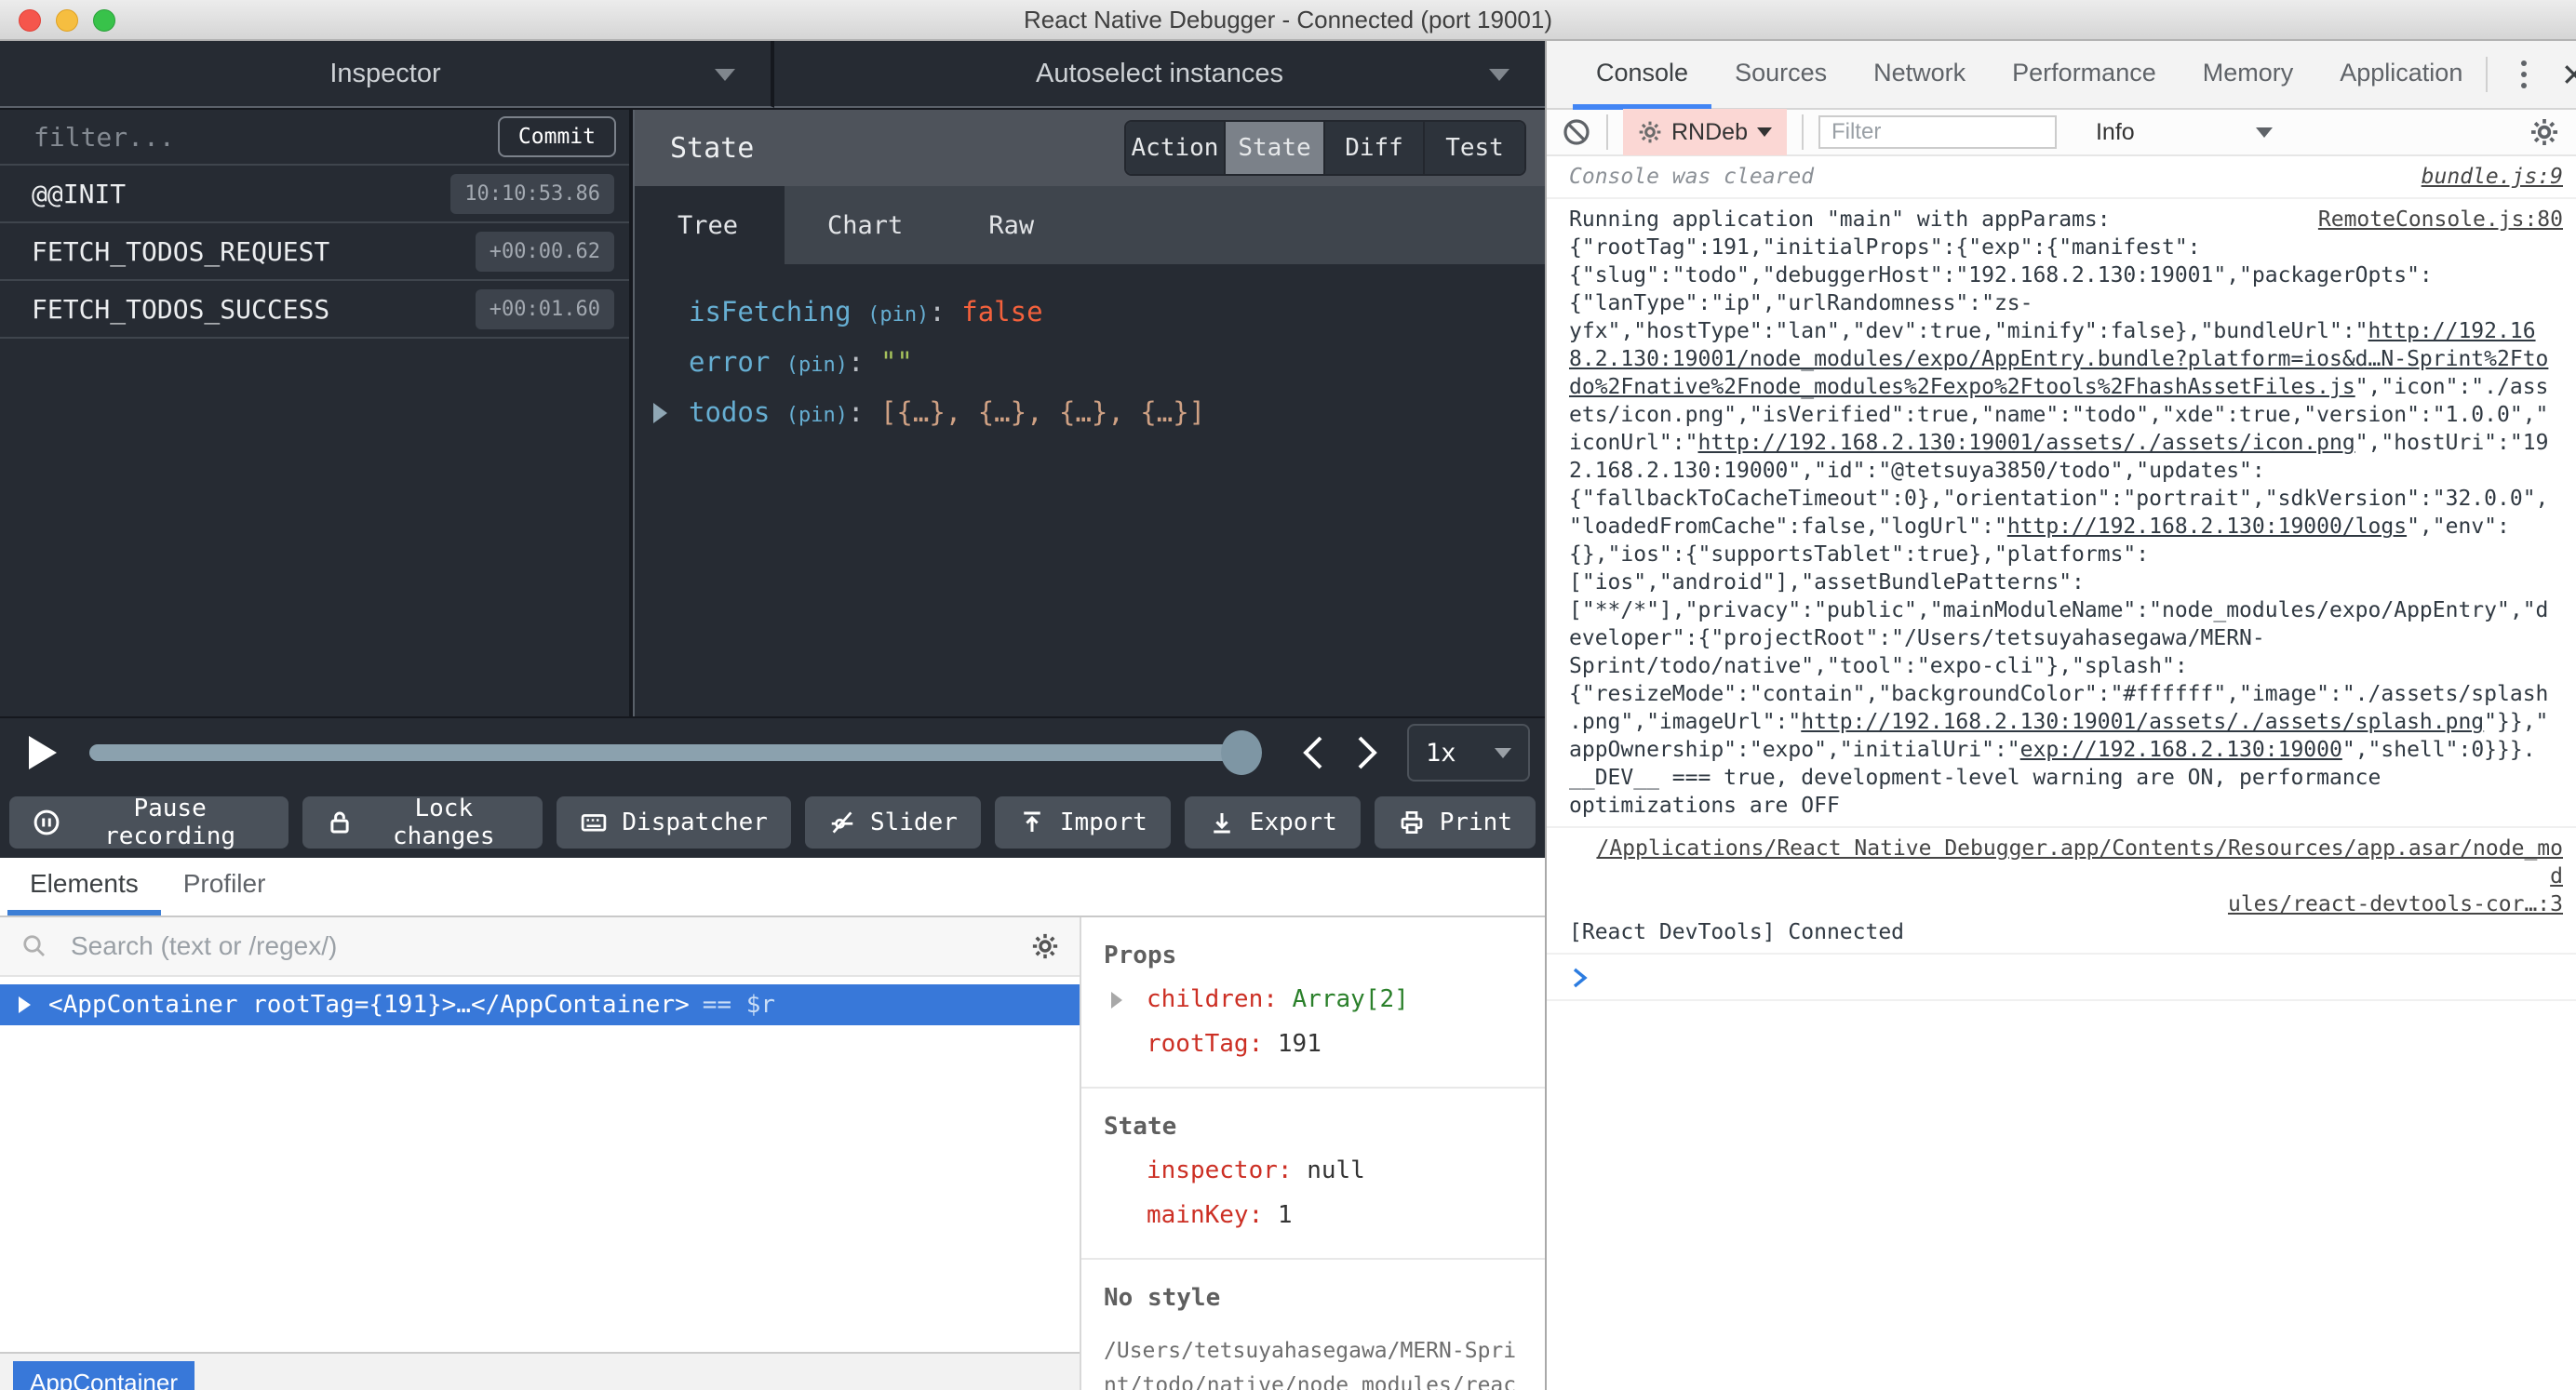 Image resolution: width=2576 pixels, height=1390 pixels. Describe the element at coordinates (1090, 362) in the screenshot. I see `state-tree-row-error: error (pin): ""` at that location.